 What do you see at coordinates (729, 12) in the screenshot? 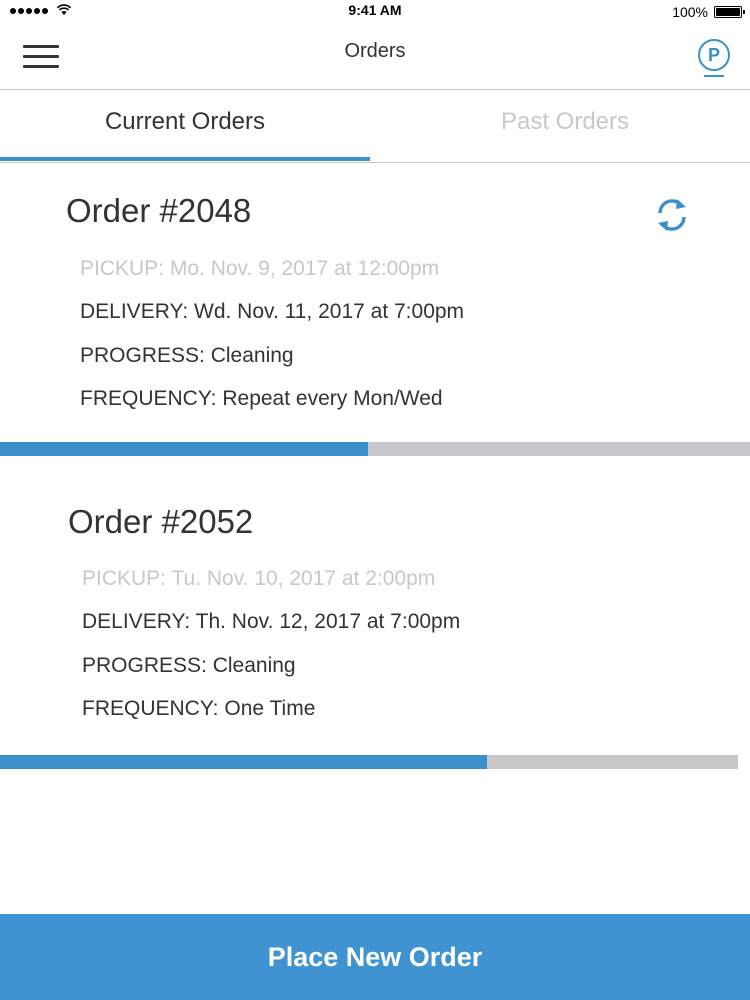
I see `battery-icon` at bounding box center [729, 12].